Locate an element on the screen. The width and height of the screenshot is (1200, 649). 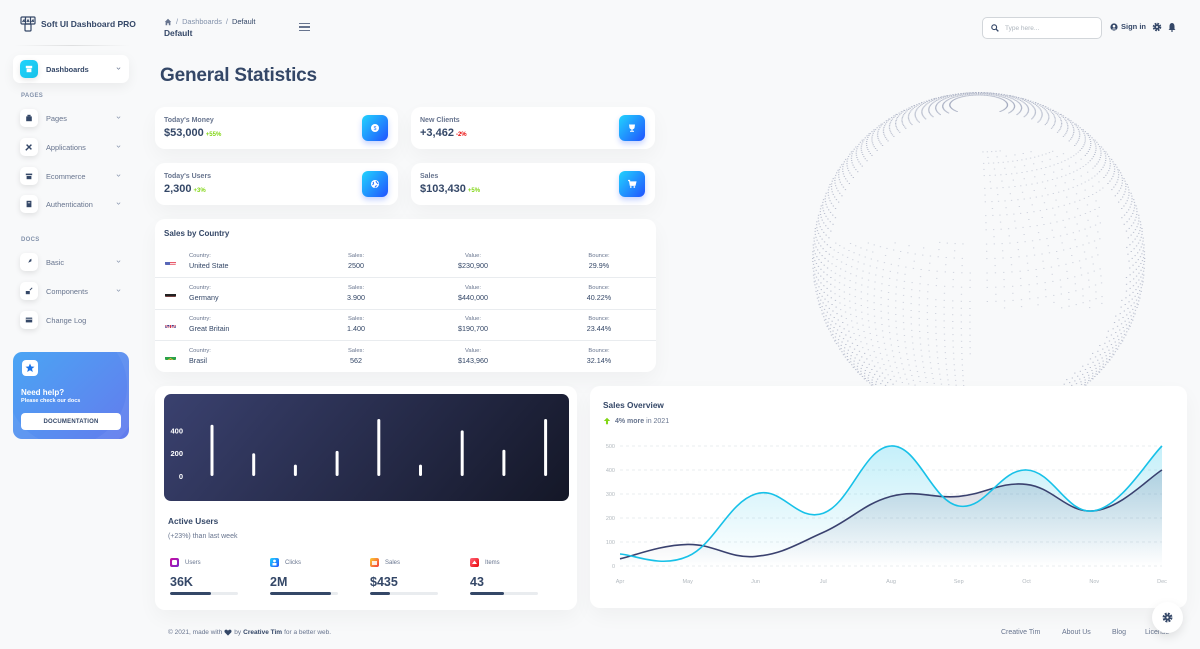
stat-label: Users is located at coordinates (193, 562).